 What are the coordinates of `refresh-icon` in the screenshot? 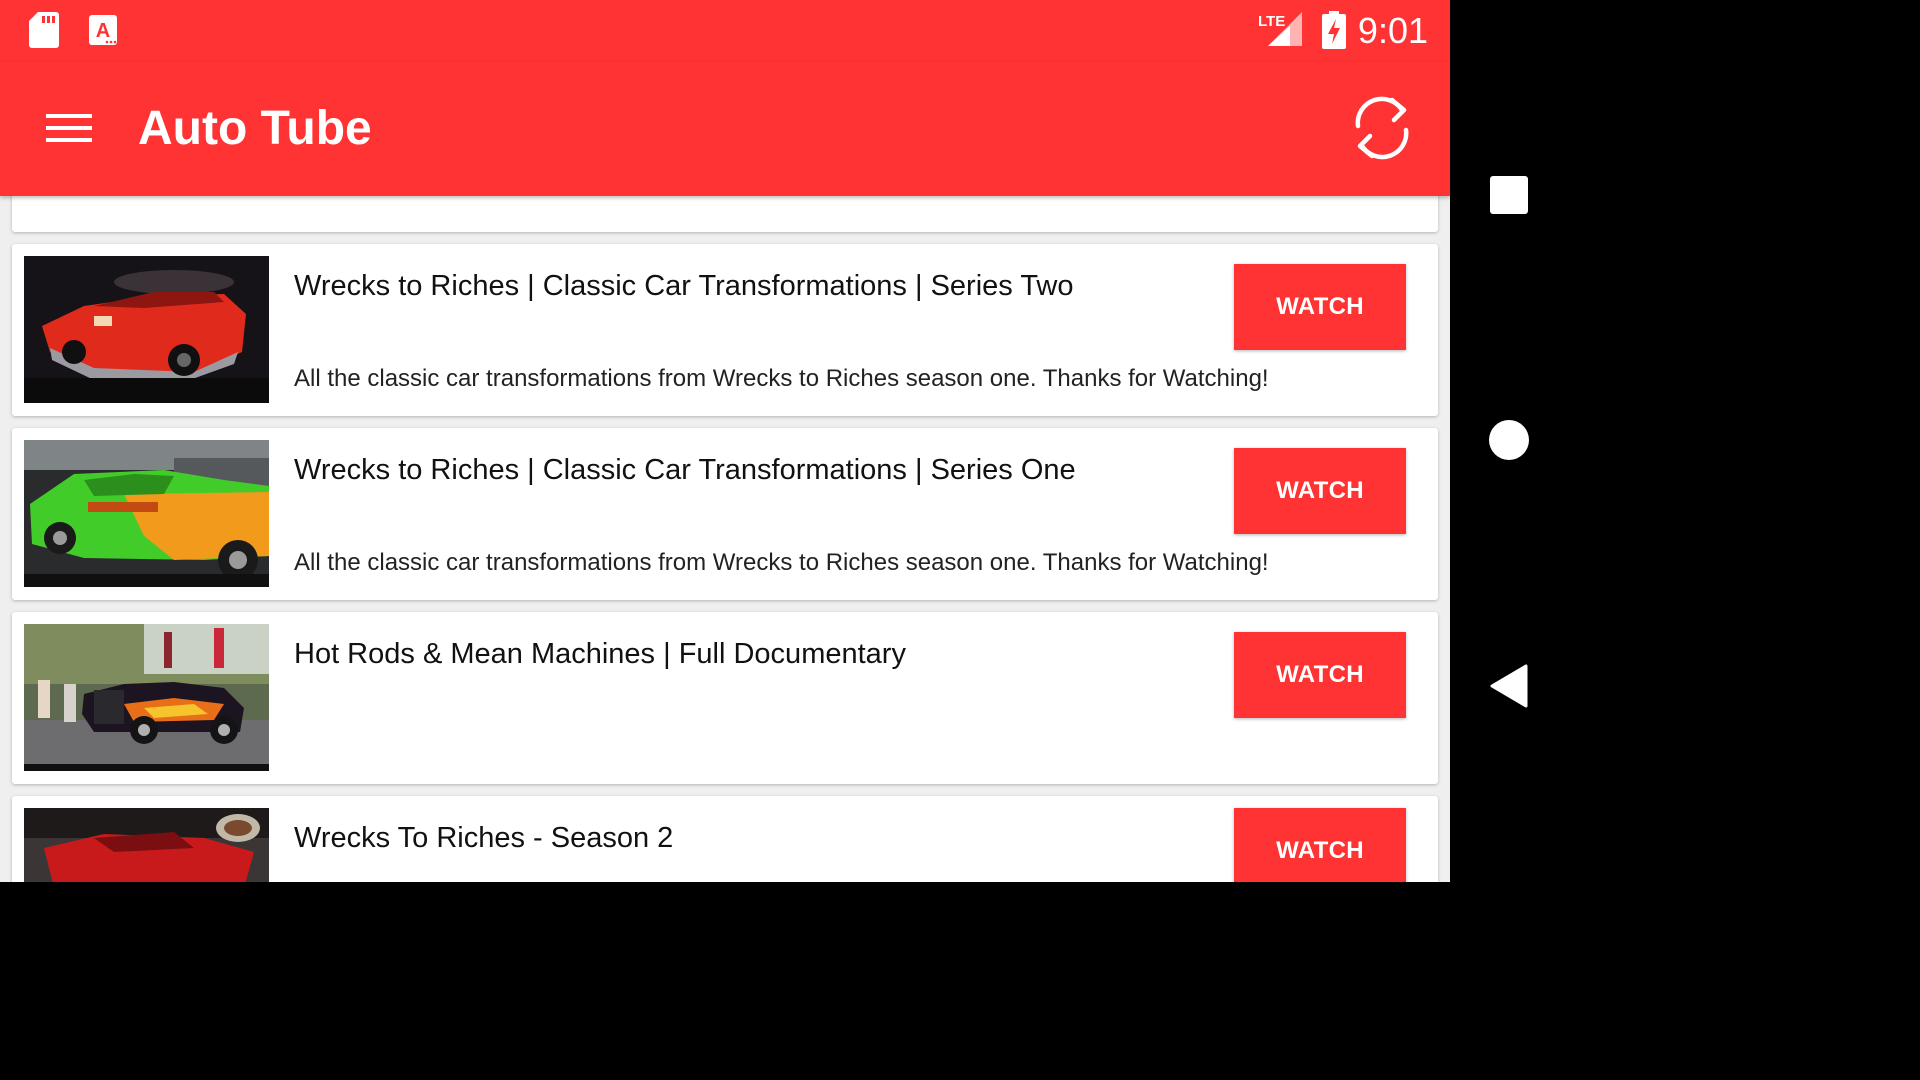 It's located at (1382, 128).